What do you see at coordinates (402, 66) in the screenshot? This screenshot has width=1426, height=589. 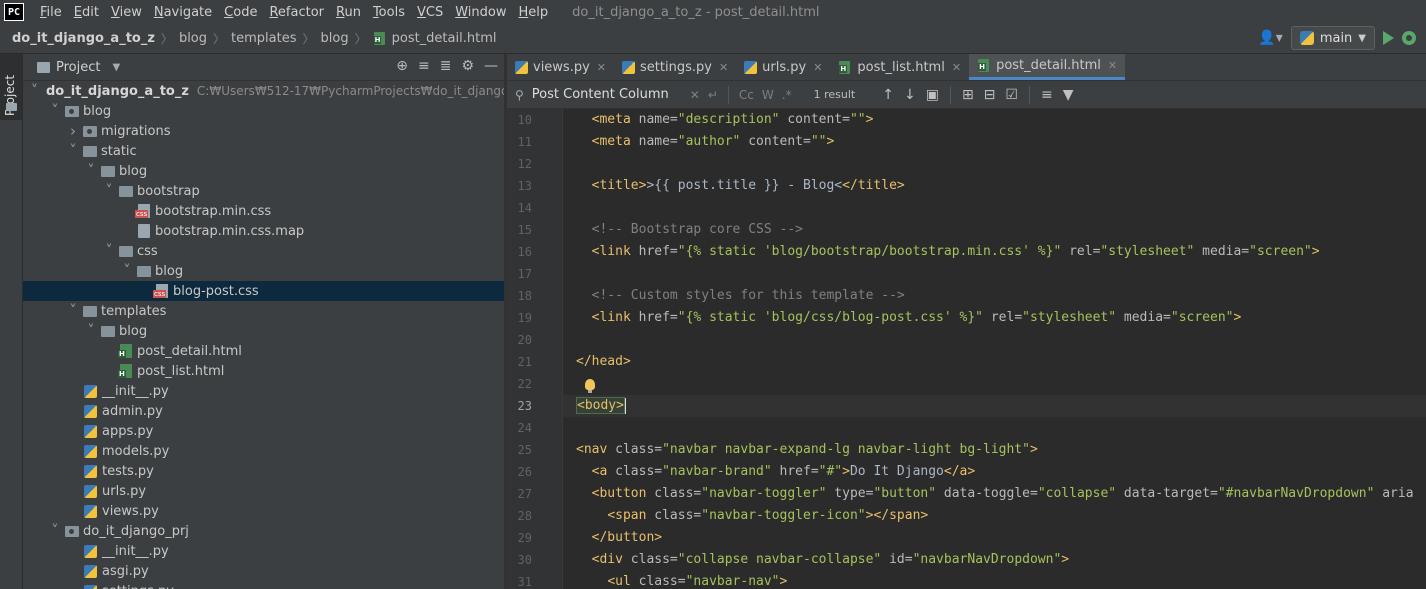 I see `locate-icon: ⊕` at bounding box center [402, 66].